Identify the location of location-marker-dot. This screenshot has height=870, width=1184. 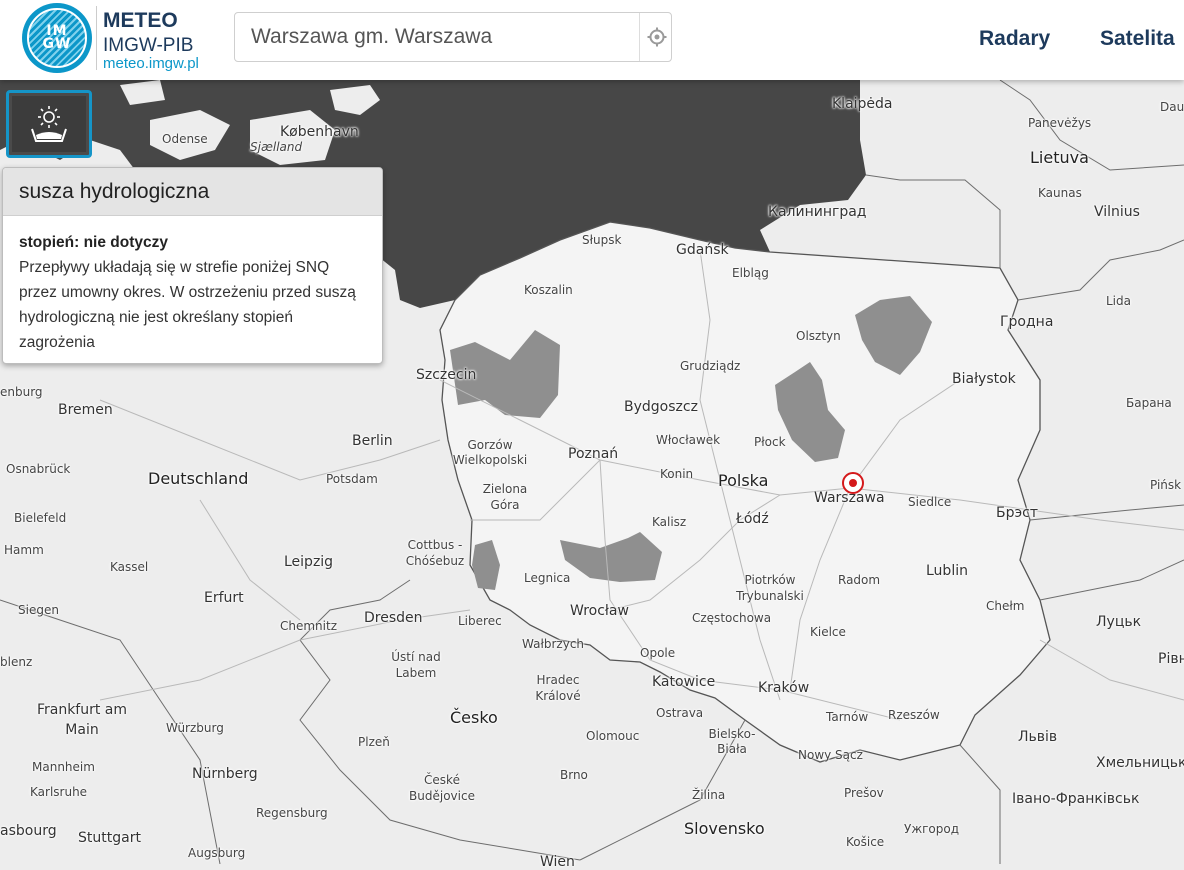
(853, 483).